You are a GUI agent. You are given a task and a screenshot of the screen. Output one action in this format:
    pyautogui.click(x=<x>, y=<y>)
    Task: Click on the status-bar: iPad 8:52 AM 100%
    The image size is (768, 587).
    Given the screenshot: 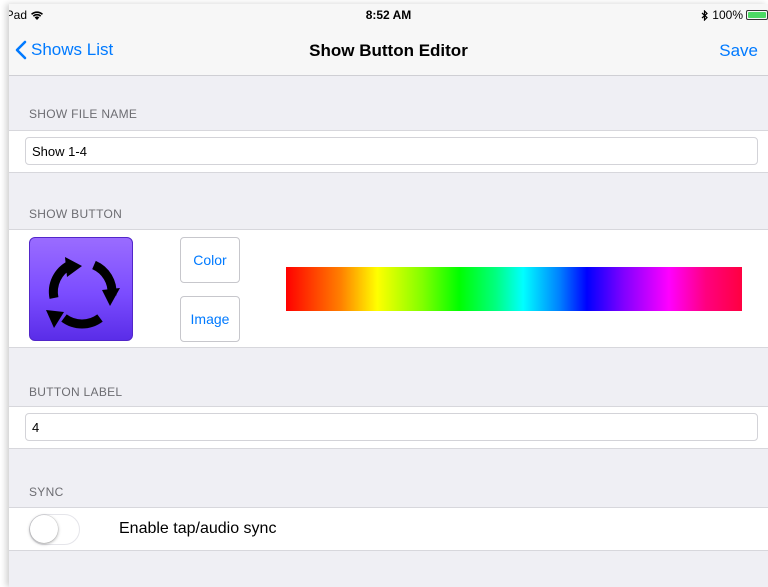 What is the action you would take?
    pyautogui.click(x=388, y=15)
    